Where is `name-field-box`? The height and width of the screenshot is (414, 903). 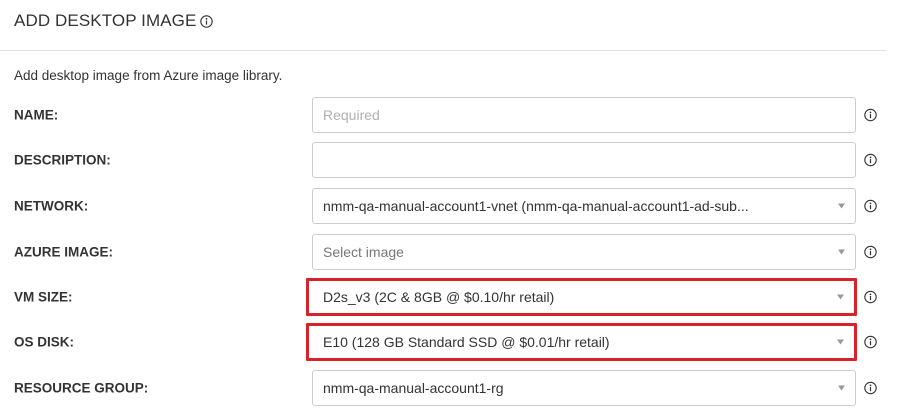 name-field-box is located at coordinates (584, 115).